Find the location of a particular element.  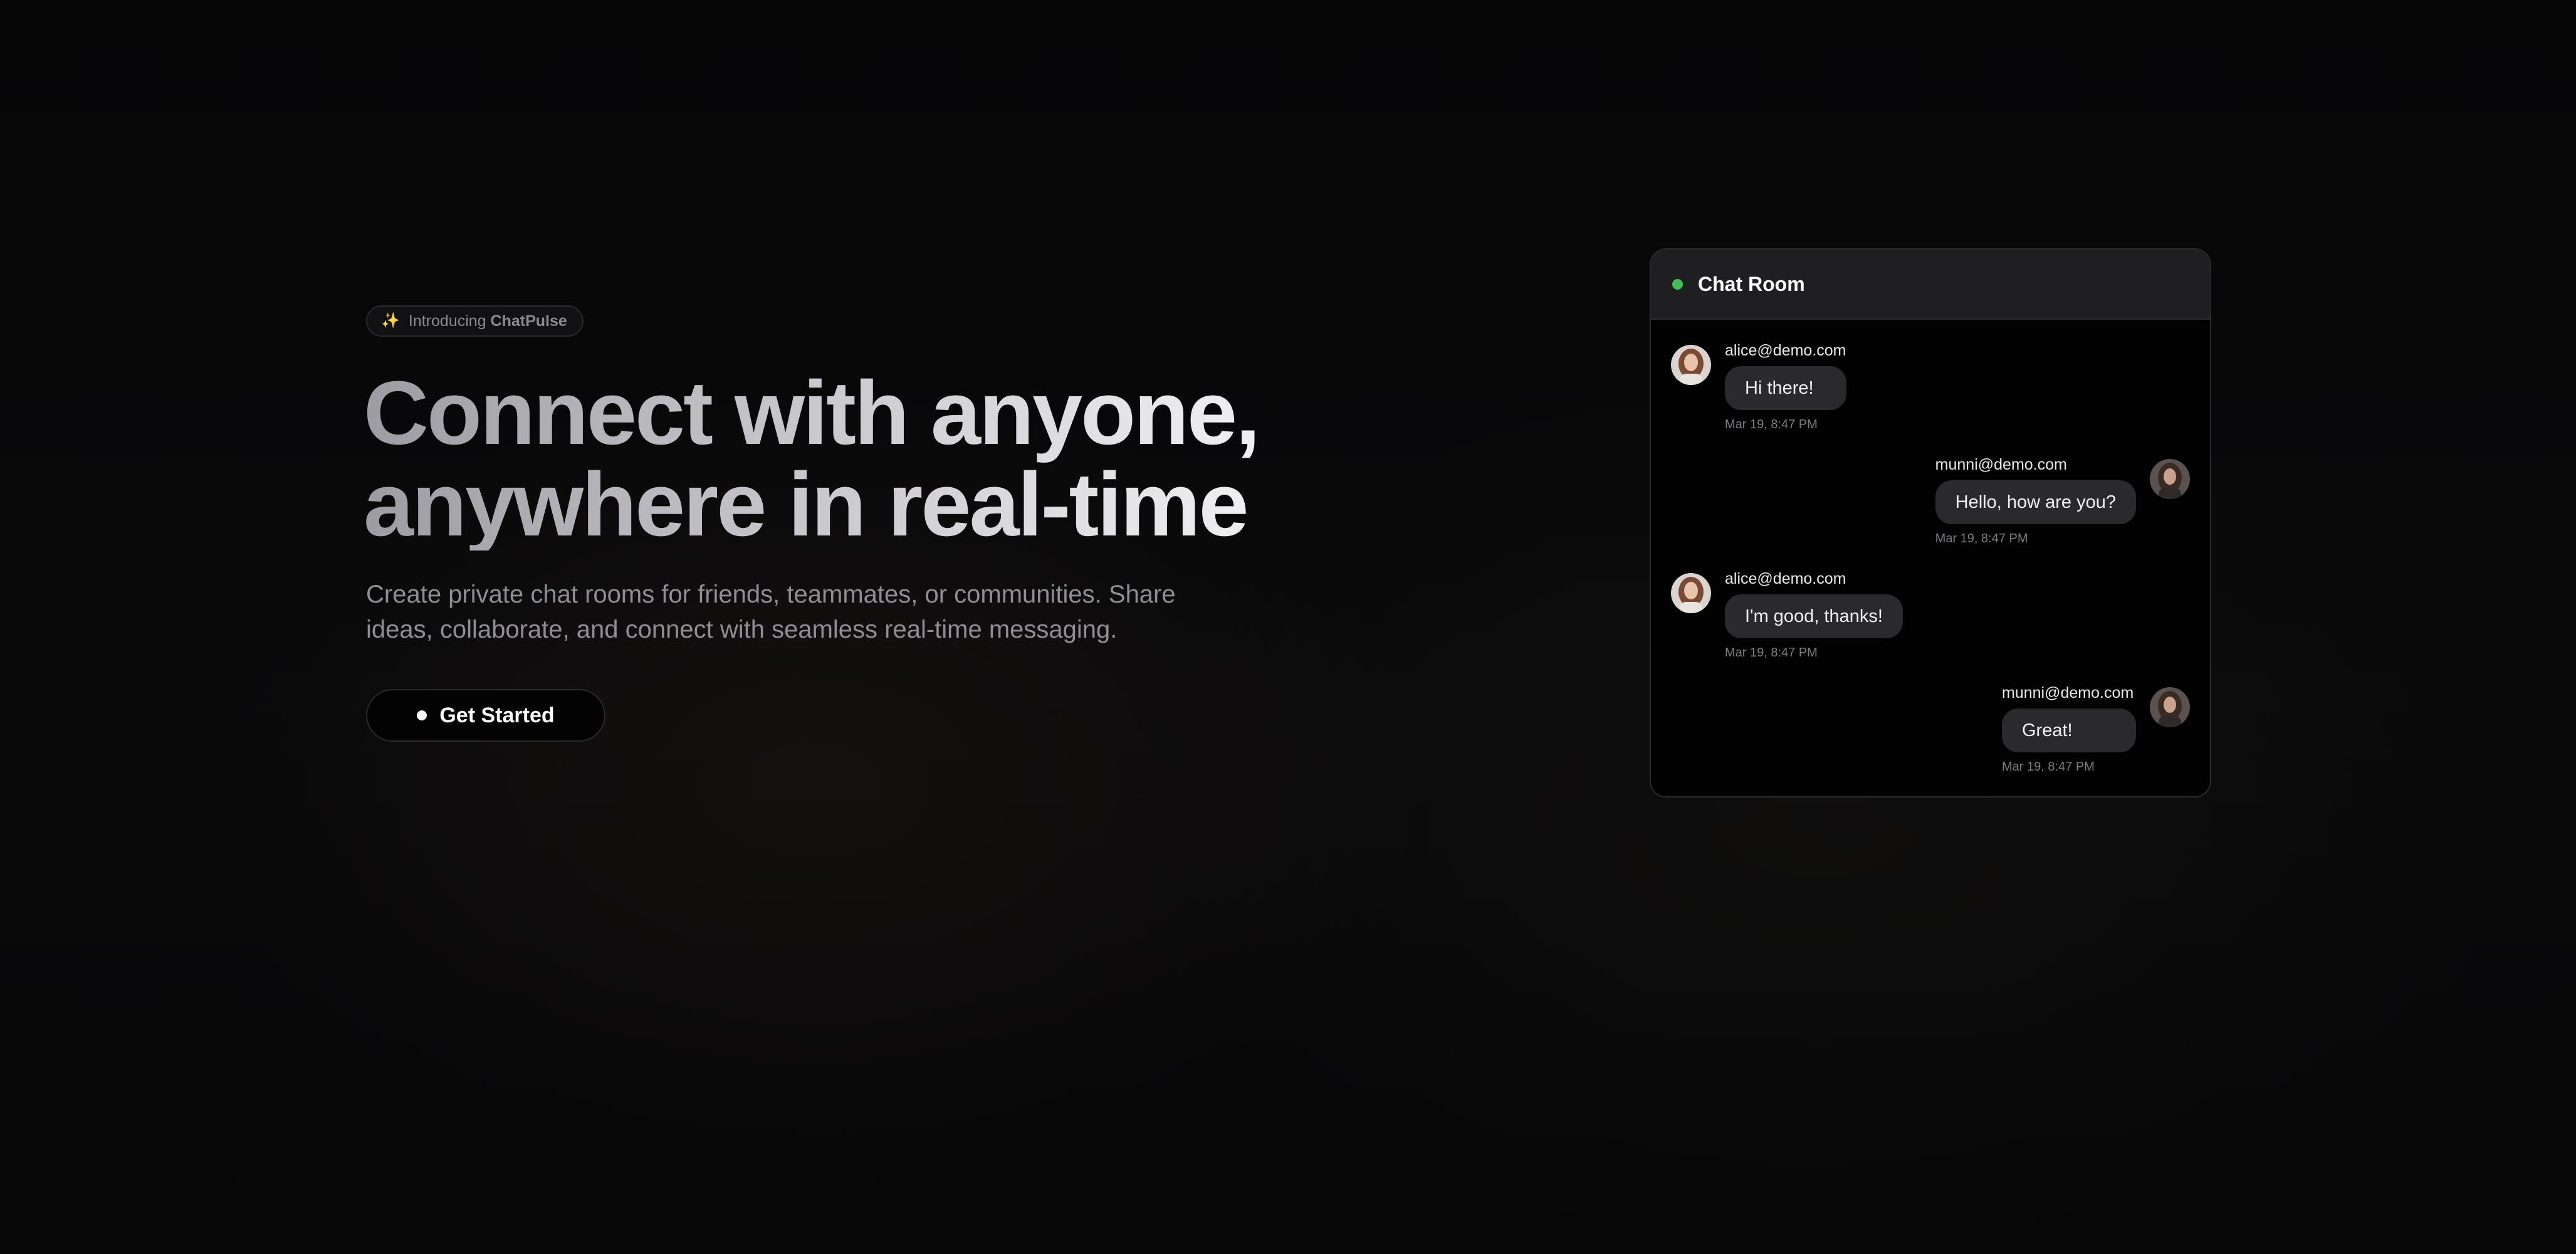

intro-badge: ✨ Introducing ChatPulse is located at coordinates (475, 321).